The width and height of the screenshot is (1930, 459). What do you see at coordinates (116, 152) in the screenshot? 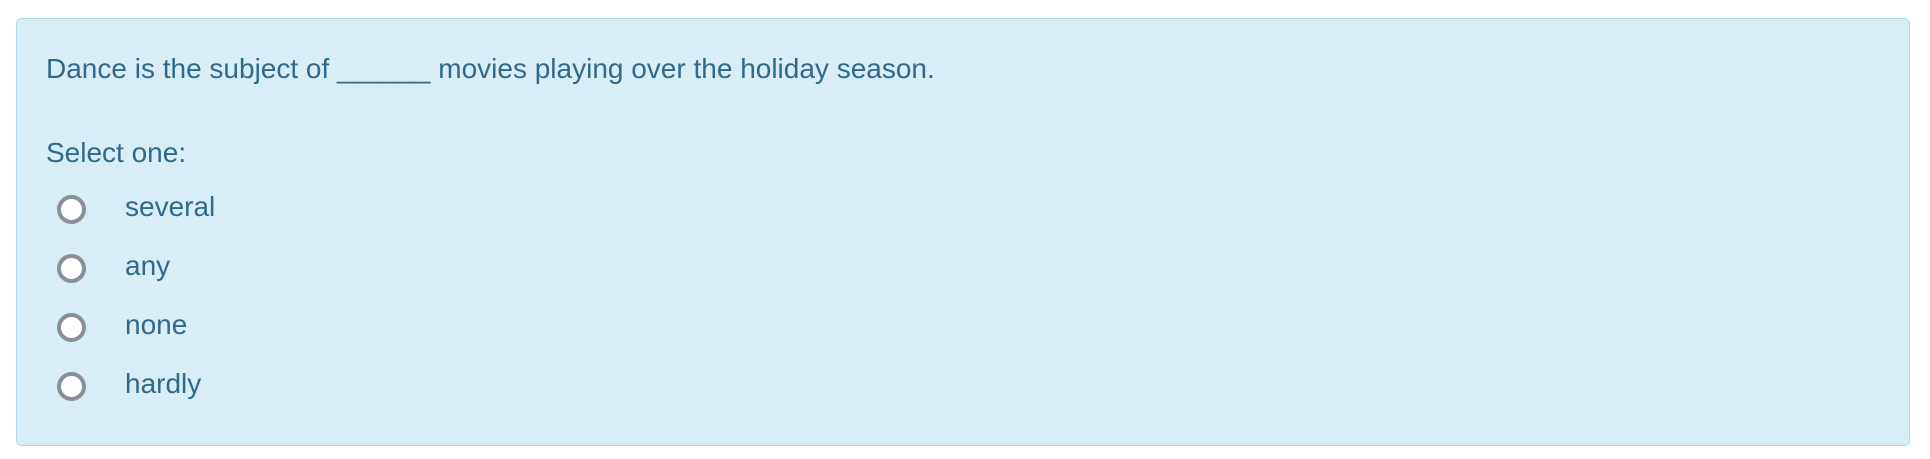
I see `select-one-prompt: Select one:` at bounding box center [116, 152].